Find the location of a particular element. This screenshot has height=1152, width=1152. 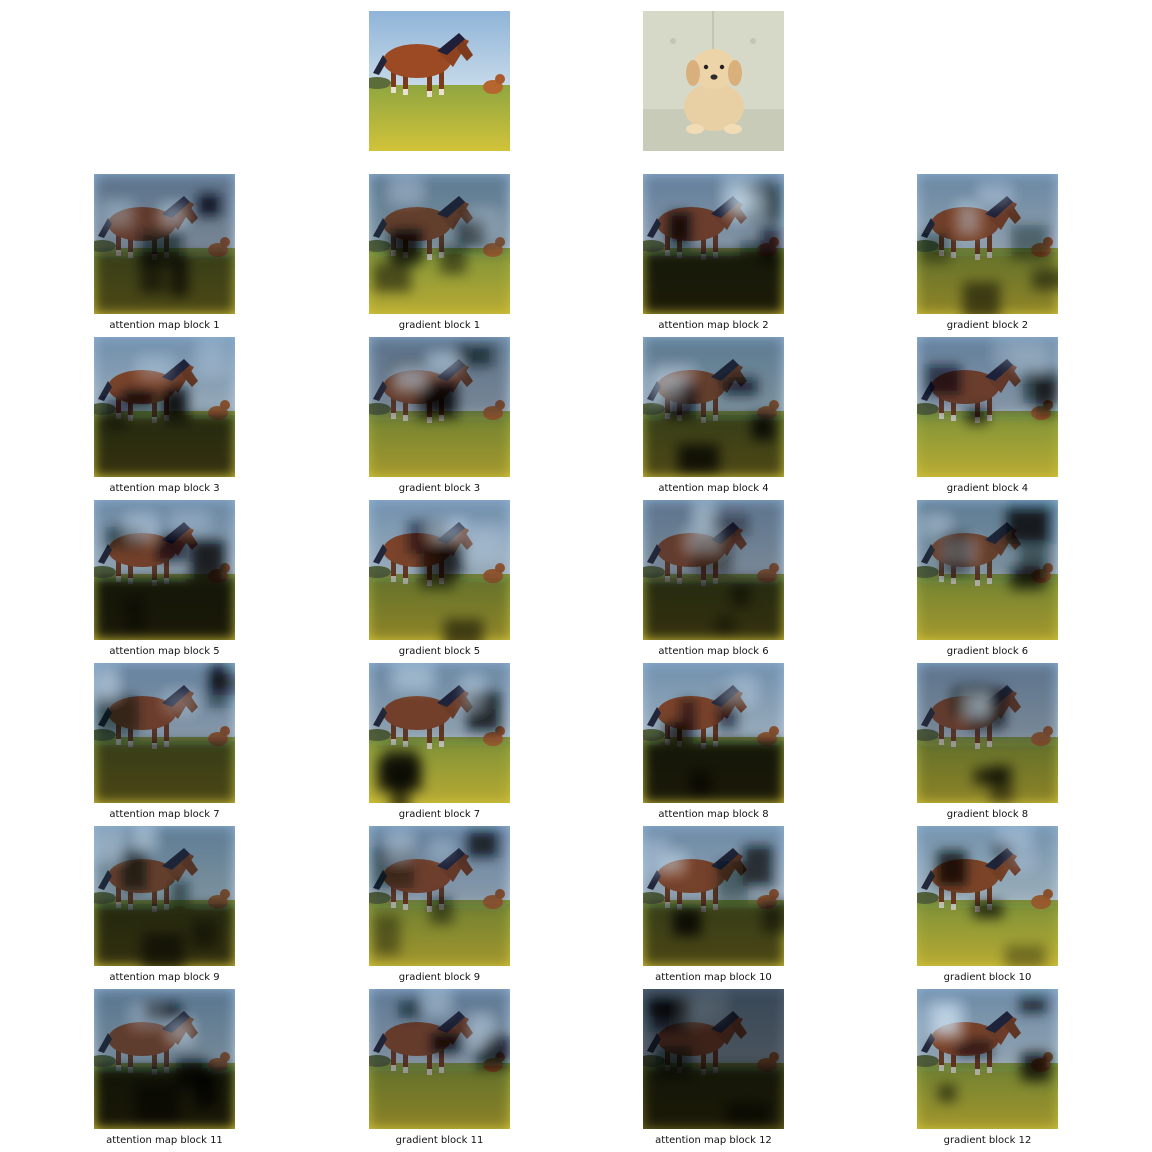

panel-grad3 is located at coordinates (439, 407).